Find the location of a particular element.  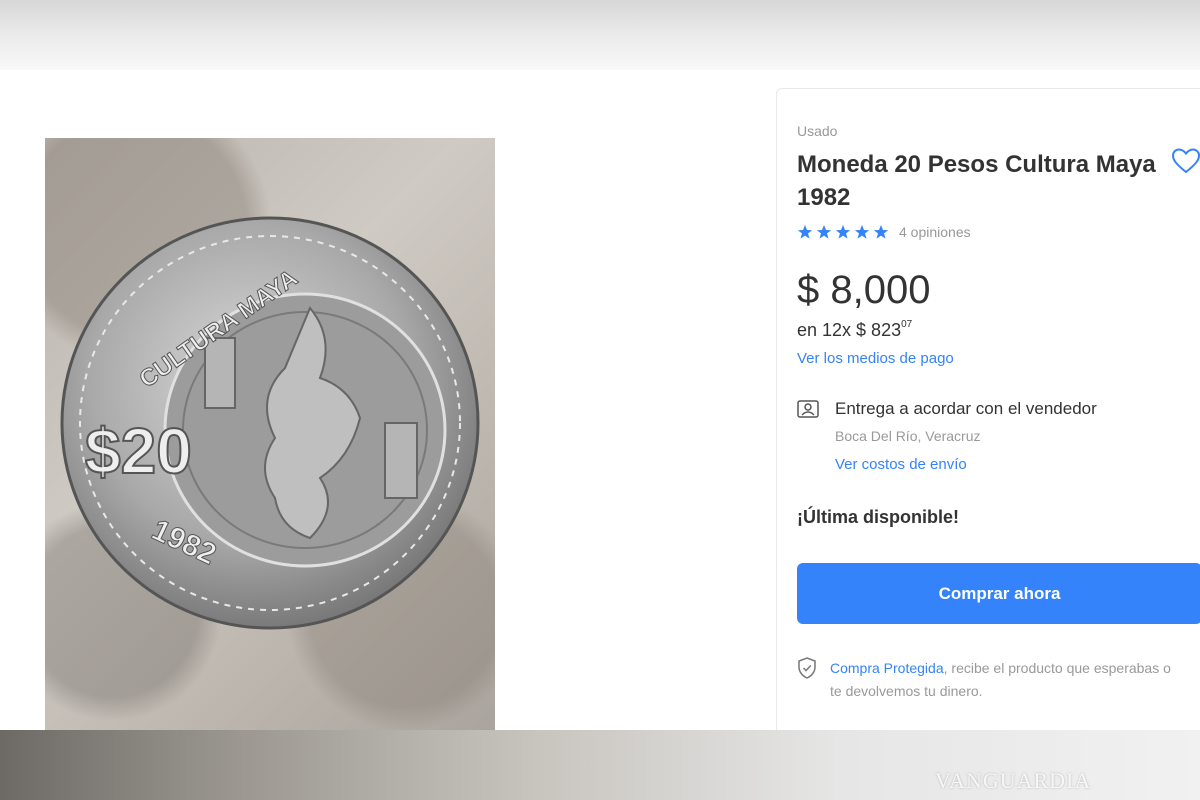

price: $ 8,000 is located at coordinates (864, 290).